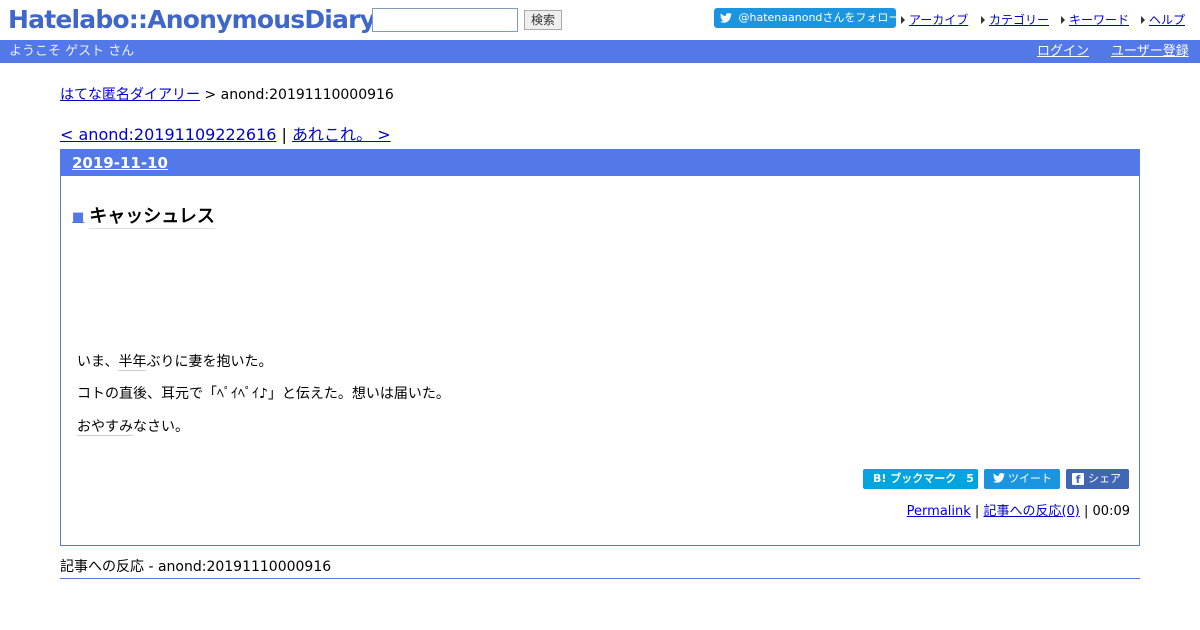 The width and height of the screenshot is (1200, 630). I want to click on prev-entry-link: < anond:20191109222616, so click(168, 134).